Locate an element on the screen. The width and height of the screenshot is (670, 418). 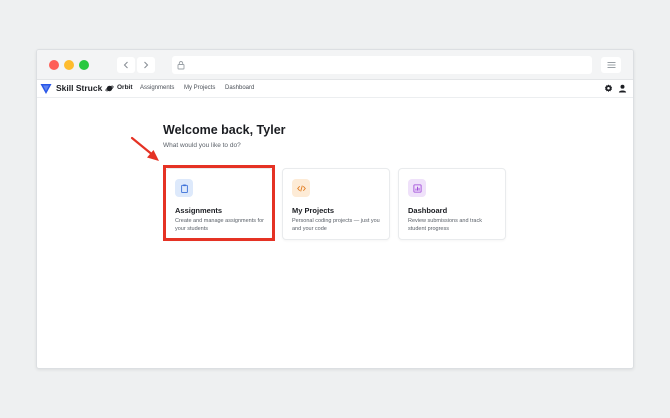
chevron-right-icon is located at coordinates (146, 65).